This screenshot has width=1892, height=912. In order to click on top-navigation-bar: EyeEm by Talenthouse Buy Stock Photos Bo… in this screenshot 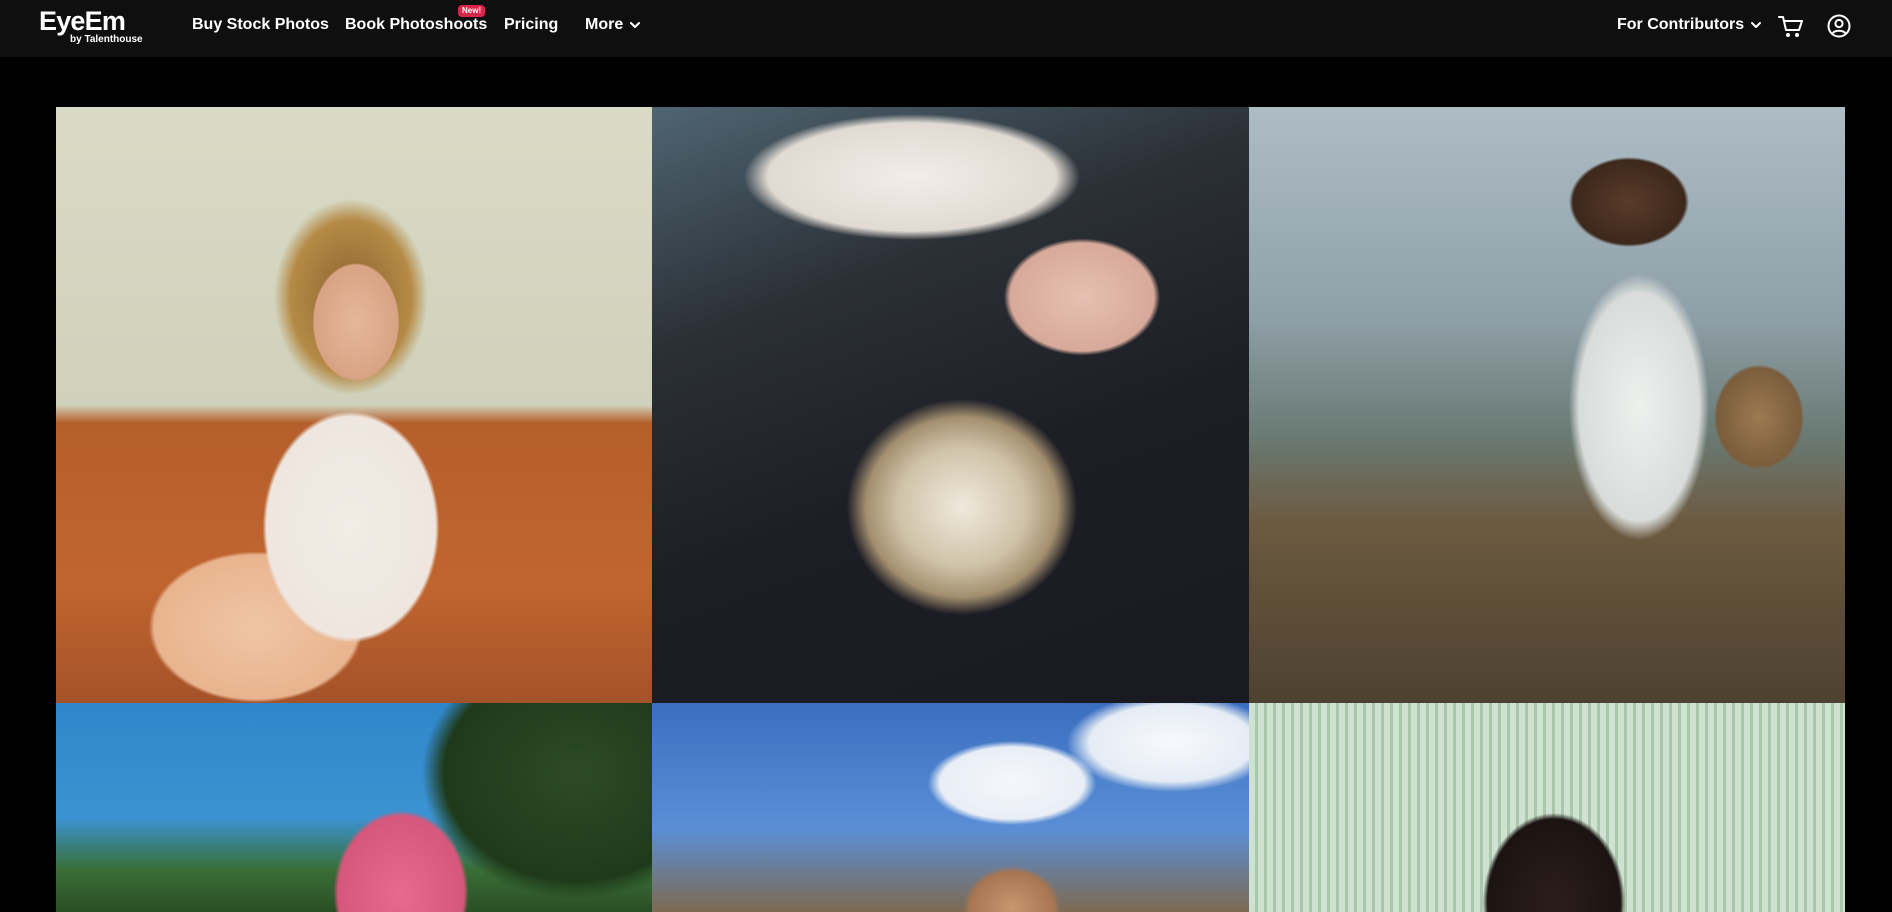, I will do `click(946, 28)`.